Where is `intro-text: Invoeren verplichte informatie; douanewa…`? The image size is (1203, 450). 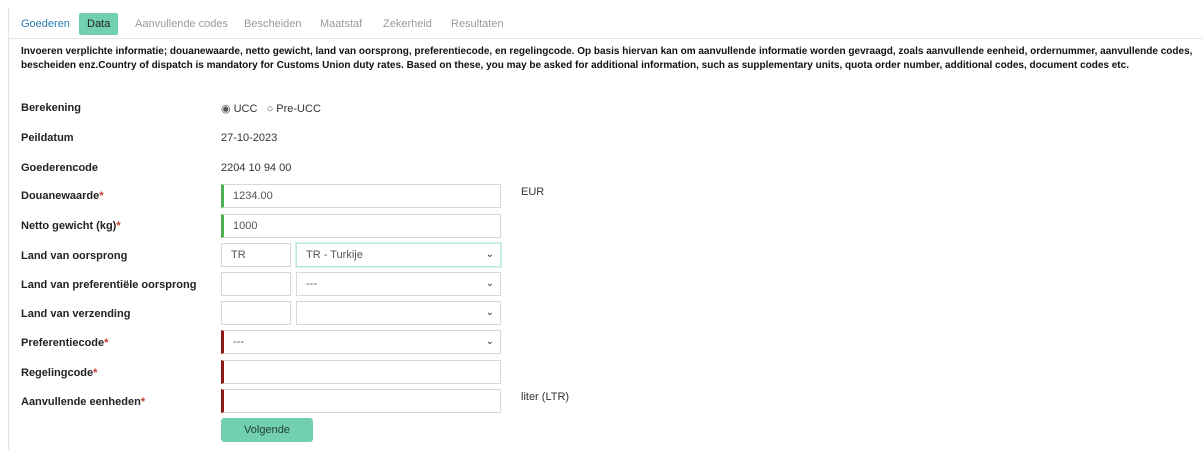 intro-text: Invoeren verplichte informatie; douanewa… is located at coordinates (607, 58).